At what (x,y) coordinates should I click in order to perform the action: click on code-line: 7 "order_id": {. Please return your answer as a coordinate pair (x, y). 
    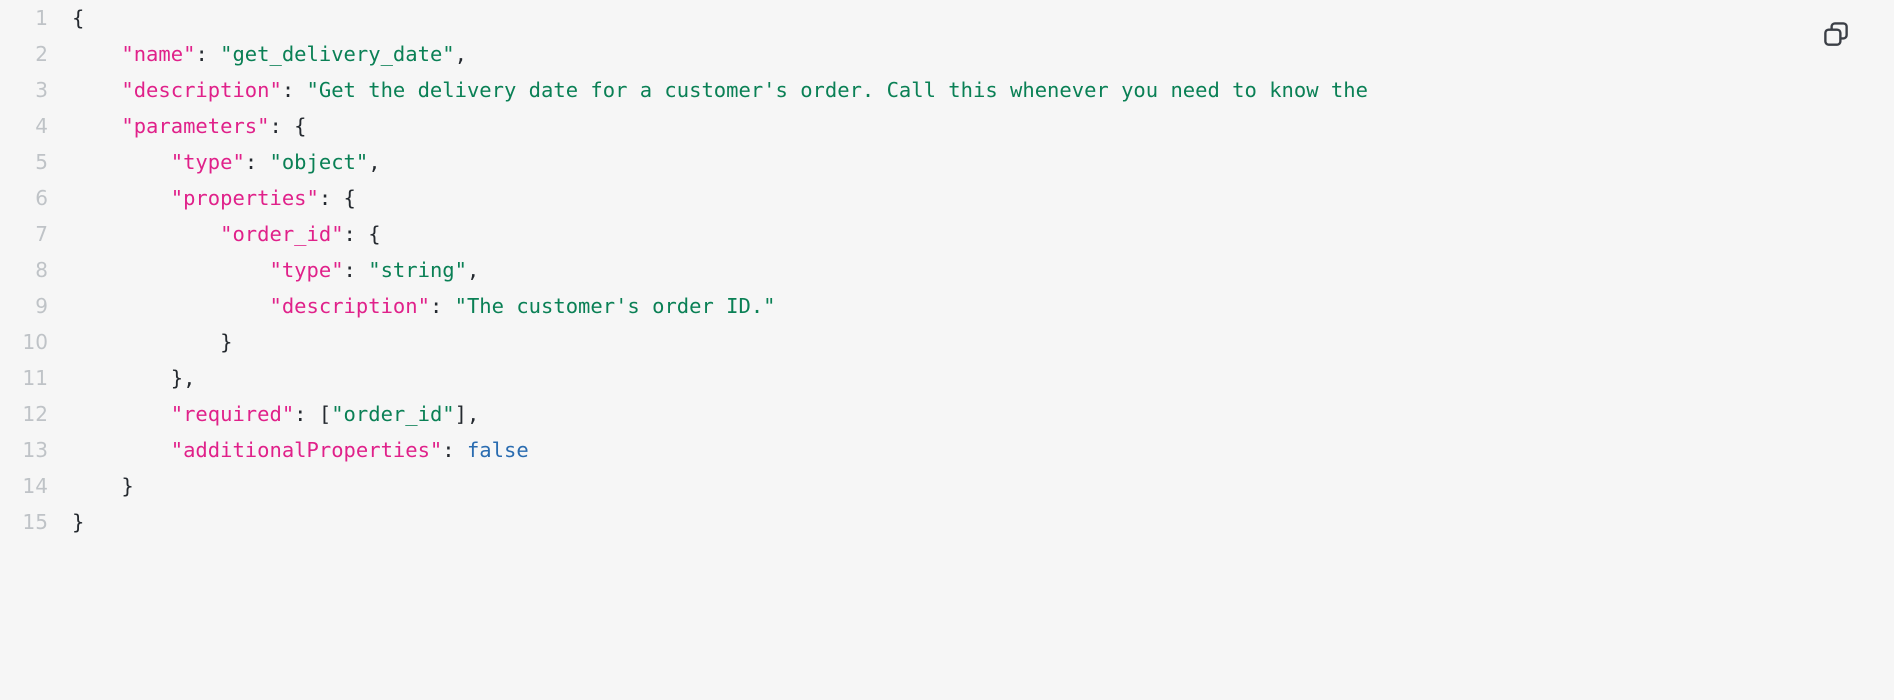
    Looking at the image, I should click on (947, 234).